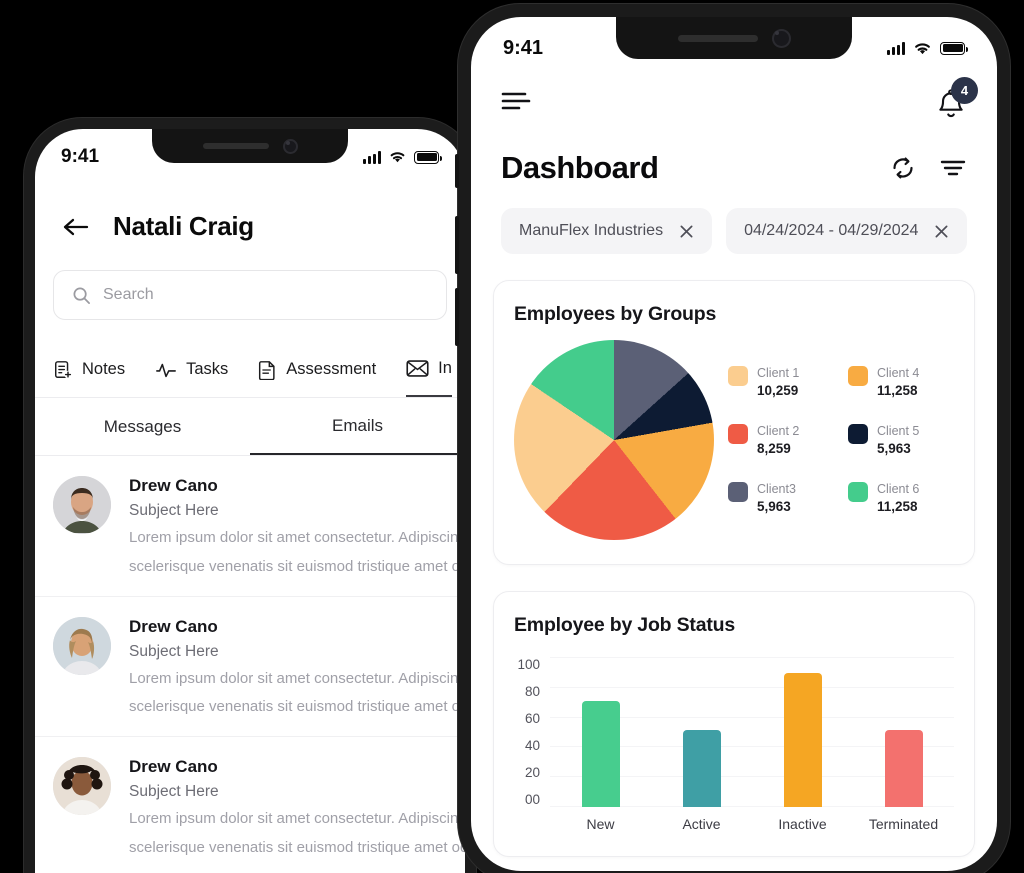 The height and width of the screenshot is (873, 1024). Describe the element at coordinates (774, 448) in the screenshot. I see `legend-value: 8,259` at that location.